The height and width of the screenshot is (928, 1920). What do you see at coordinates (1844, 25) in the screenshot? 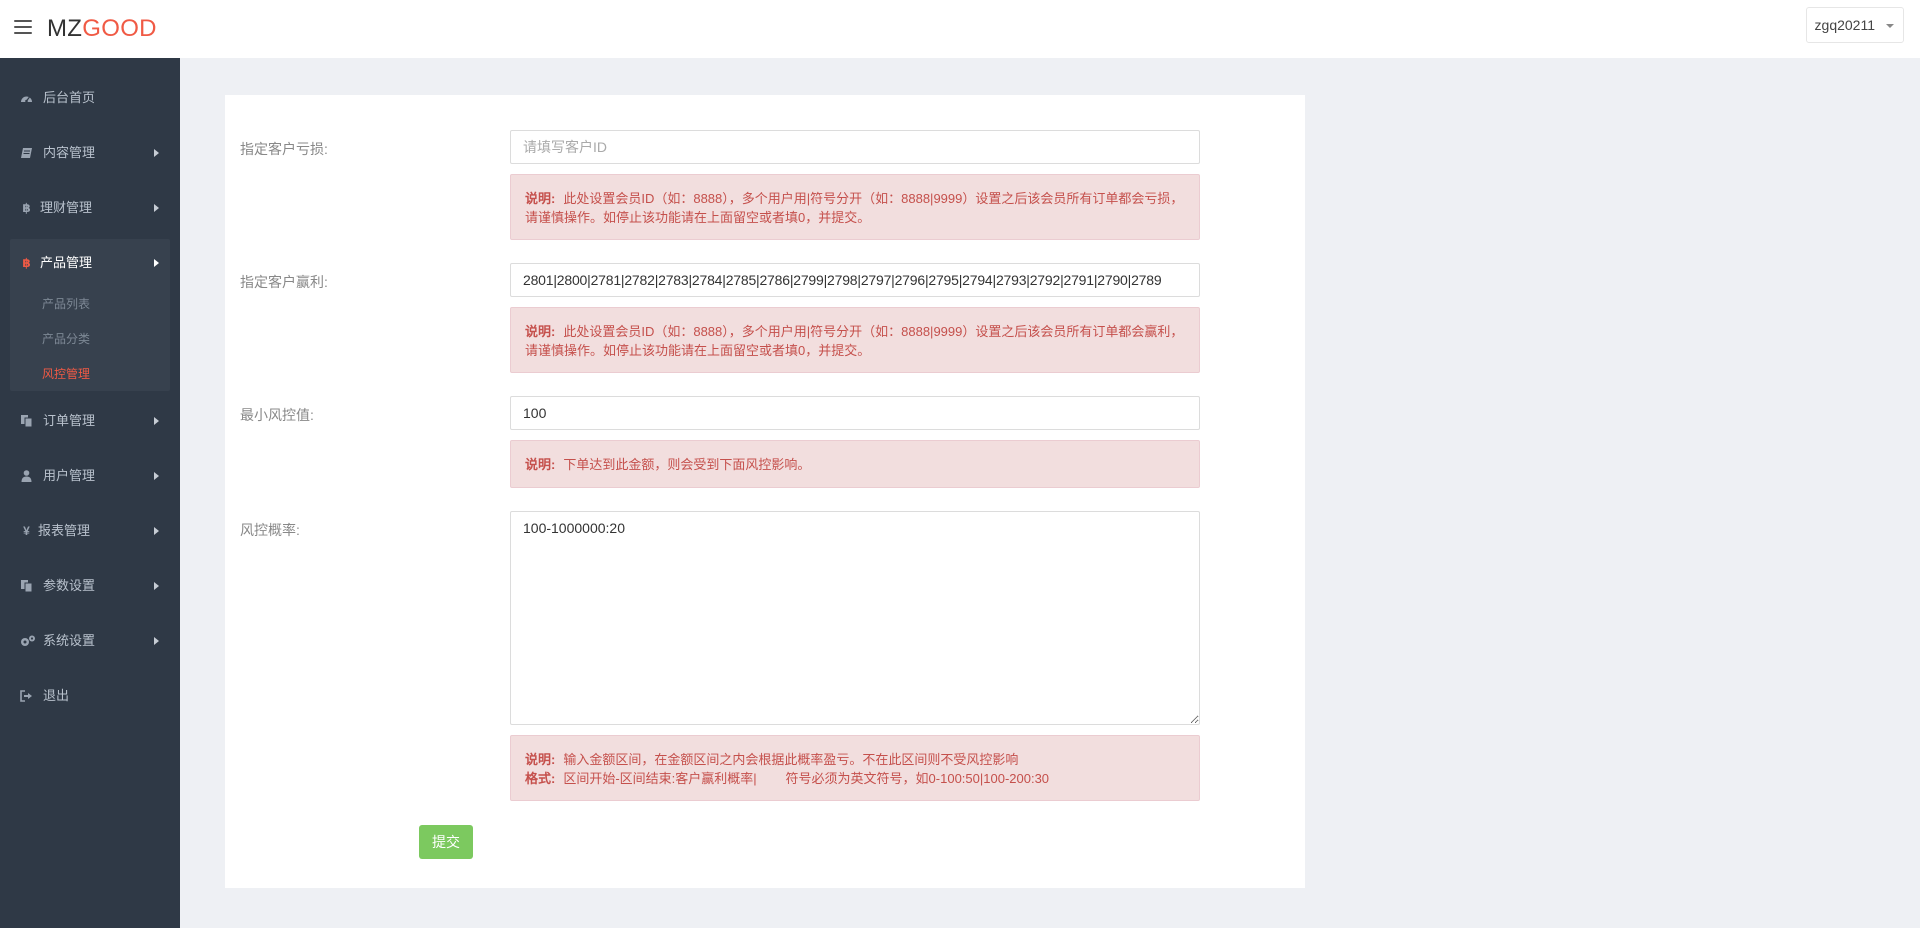
I see `username-label: zgq20211` at bounding box center [1844, 25].